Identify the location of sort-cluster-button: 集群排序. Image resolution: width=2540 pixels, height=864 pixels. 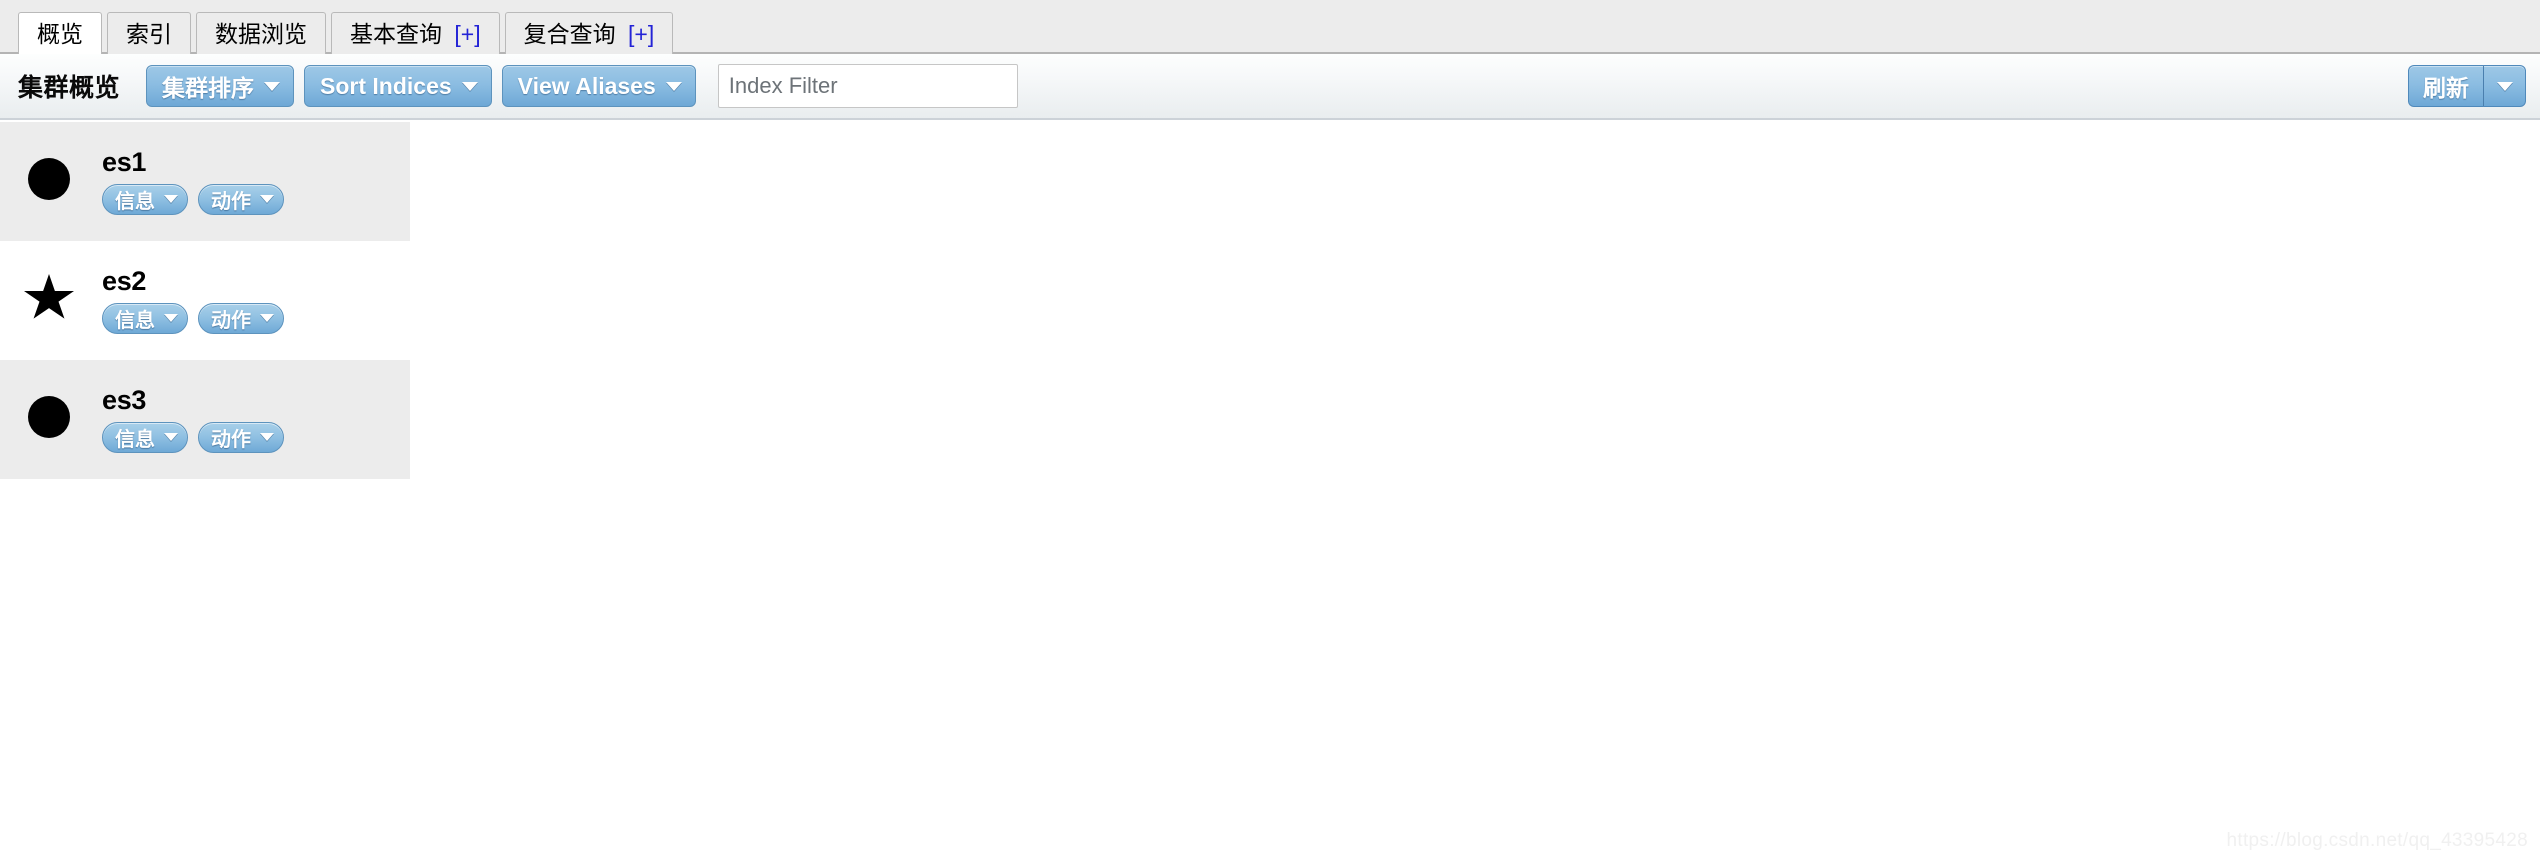
(220, 86).